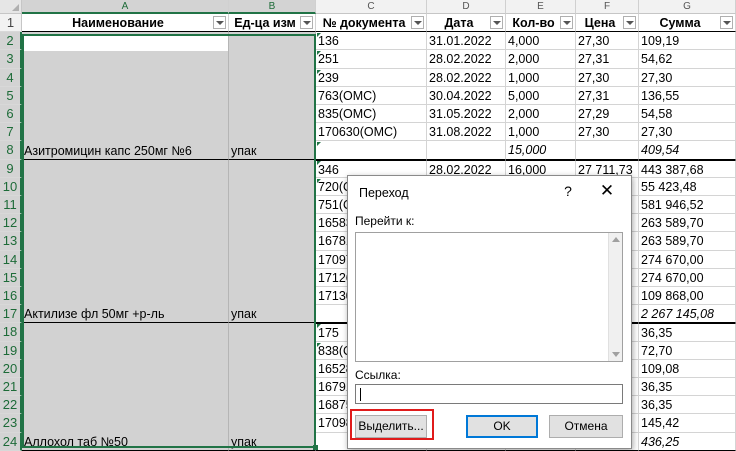 This screenshot has width=736, height=451. What do you see at coordinates (616, 239) in the screenshot?
I see `scroll-up-icon` at bounding box center [616, 239].